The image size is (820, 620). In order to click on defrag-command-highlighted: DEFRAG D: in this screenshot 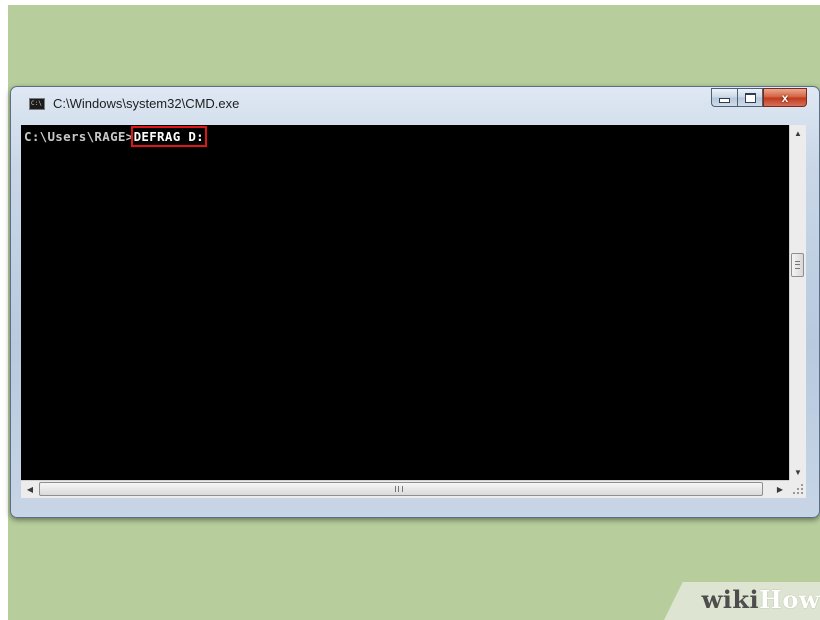, I will do `click(169, 136)`.